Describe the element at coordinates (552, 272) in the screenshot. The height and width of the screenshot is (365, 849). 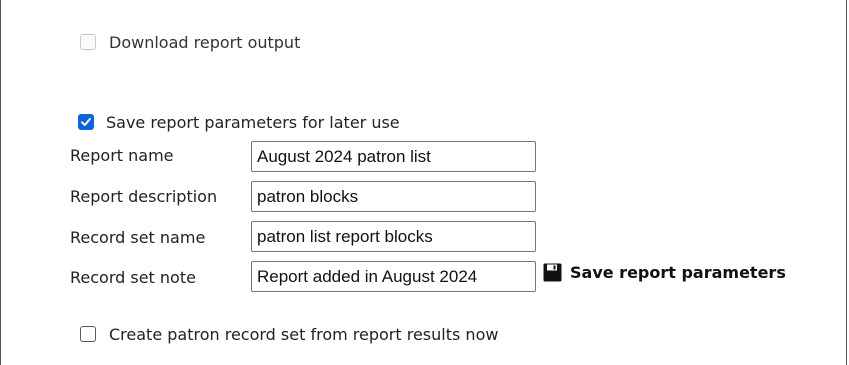
I see `floppy-disk-icon` at that location.